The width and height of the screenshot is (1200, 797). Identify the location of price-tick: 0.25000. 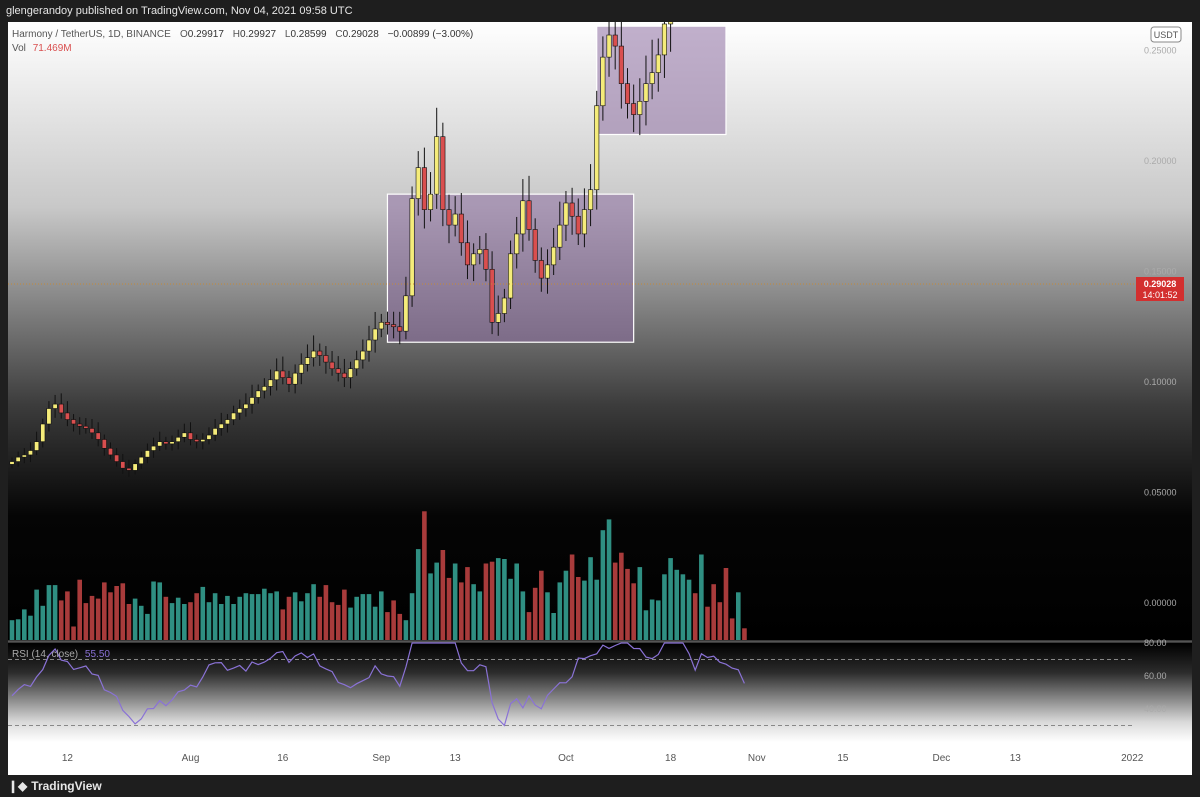
(1160, 51).